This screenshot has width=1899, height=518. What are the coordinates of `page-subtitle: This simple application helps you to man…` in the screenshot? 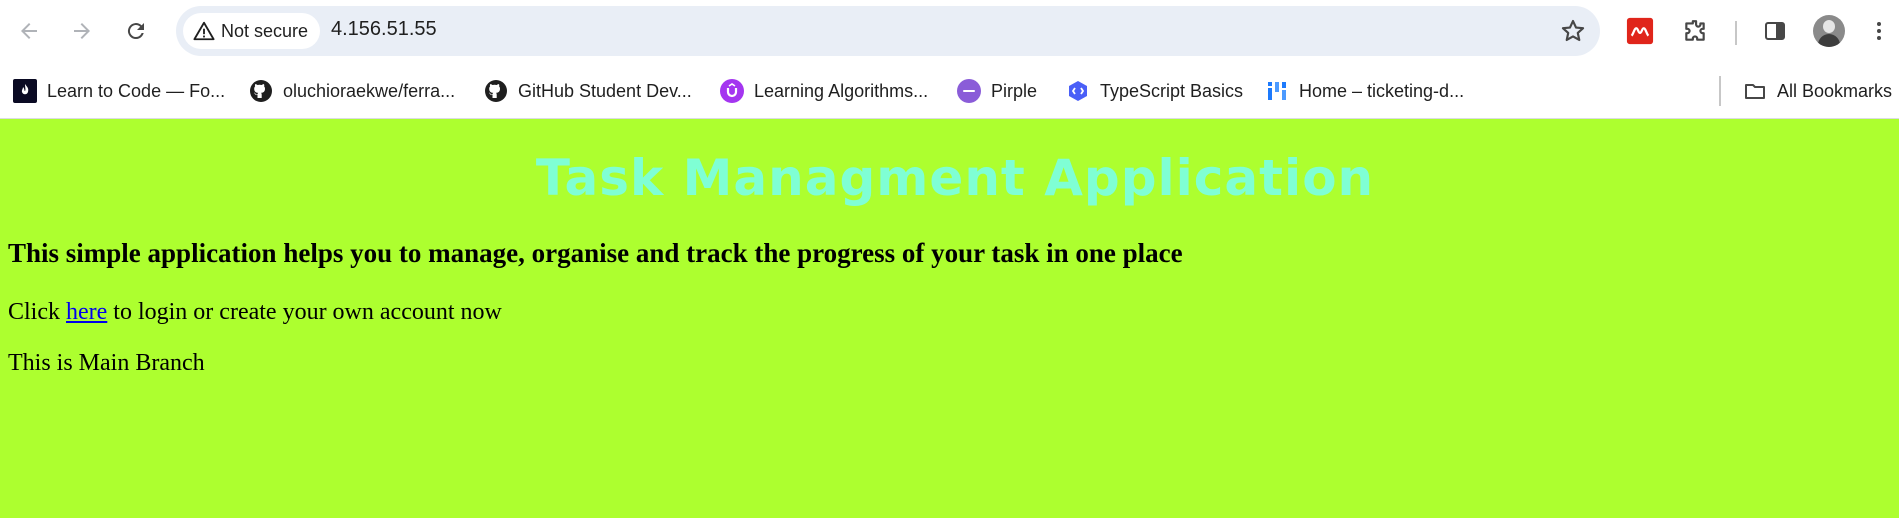 It's located at (595, 253).